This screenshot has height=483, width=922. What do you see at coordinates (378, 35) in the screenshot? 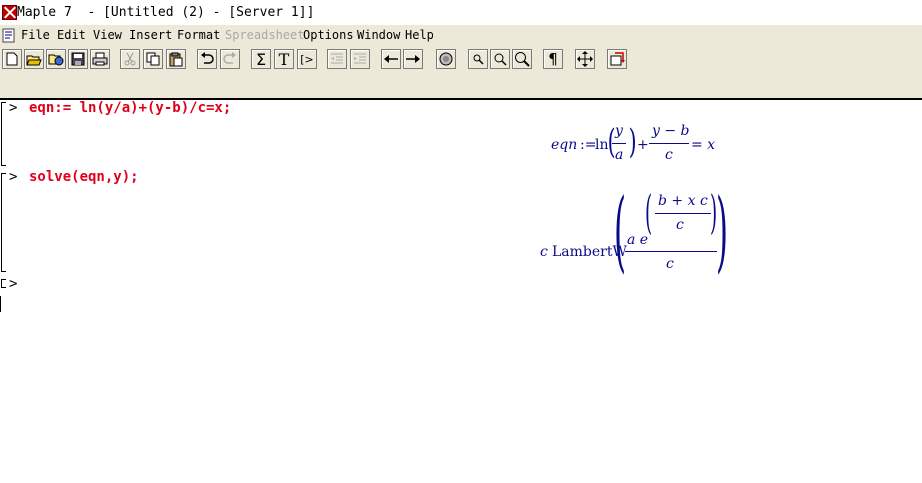
I see `menu-window: Window` at bounding box center [378, 35].